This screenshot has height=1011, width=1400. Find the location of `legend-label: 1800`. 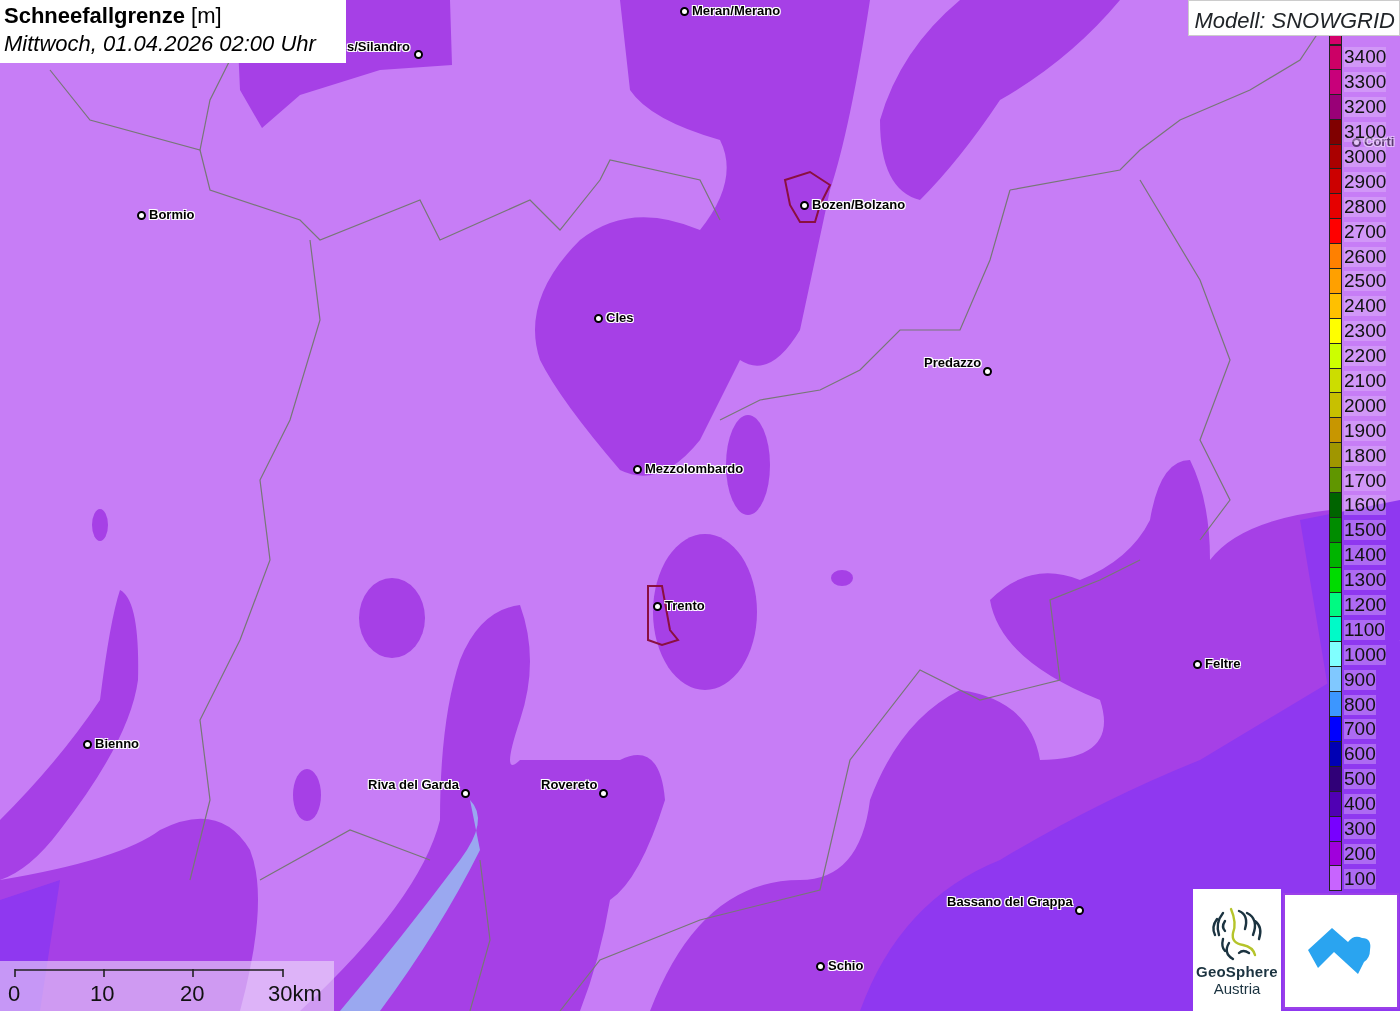

legend-label: 1800 is located at coordinates (1365, 455).